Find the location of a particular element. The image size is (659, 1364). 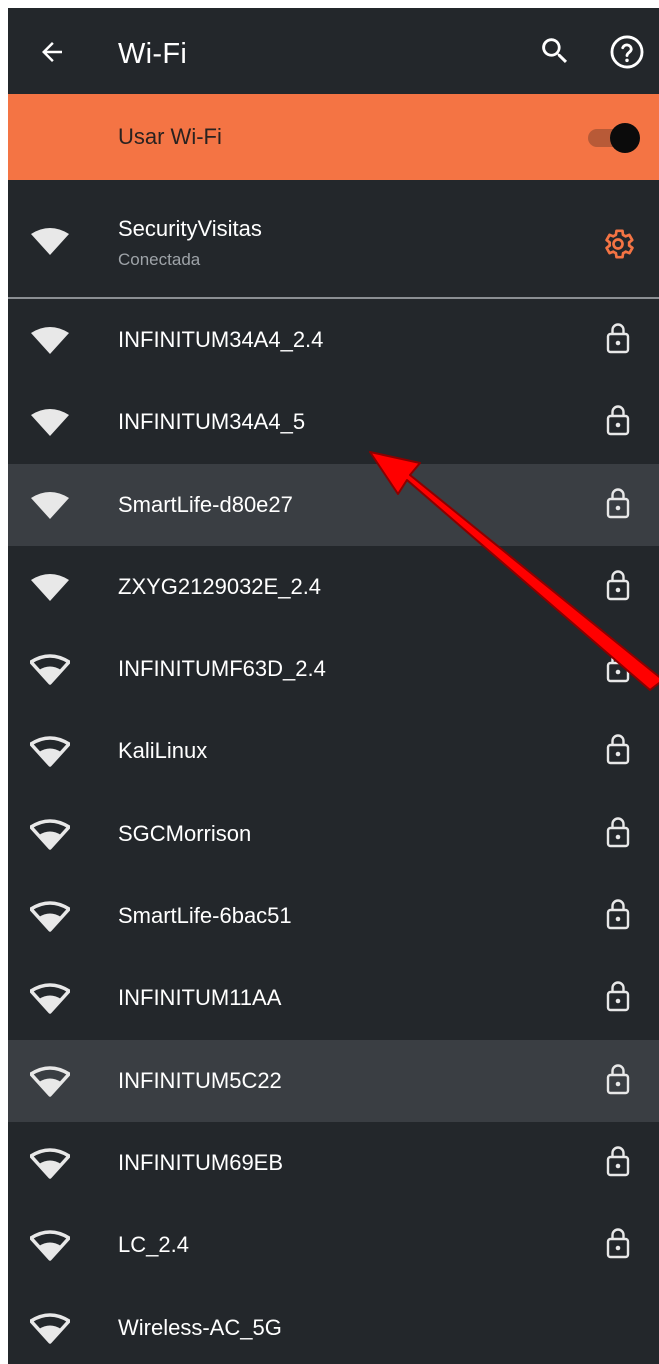

help-circle-icon is located at coordinates (627, 52).